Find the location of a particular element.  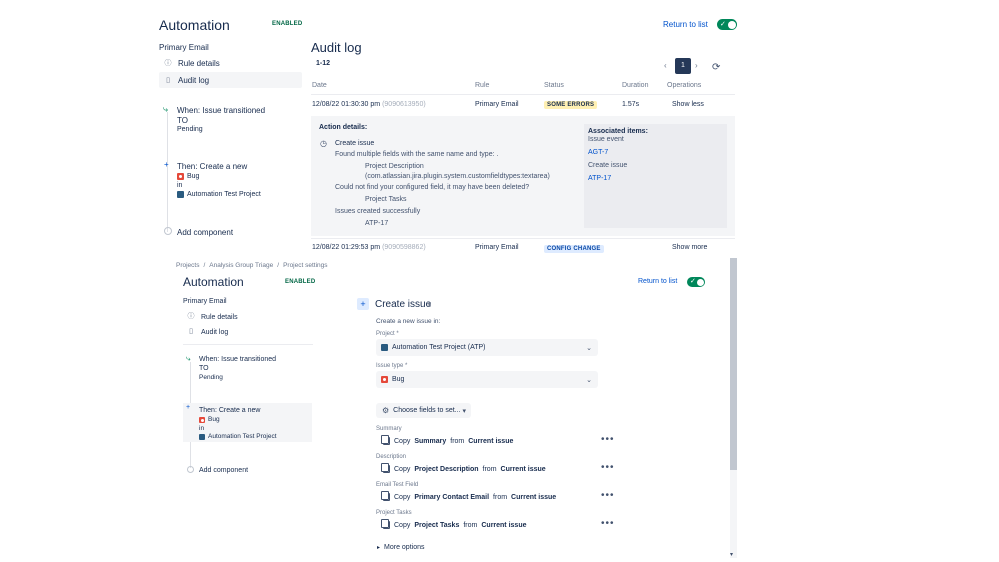

row1-show-less: Show less is located at coordinates (688, 104).